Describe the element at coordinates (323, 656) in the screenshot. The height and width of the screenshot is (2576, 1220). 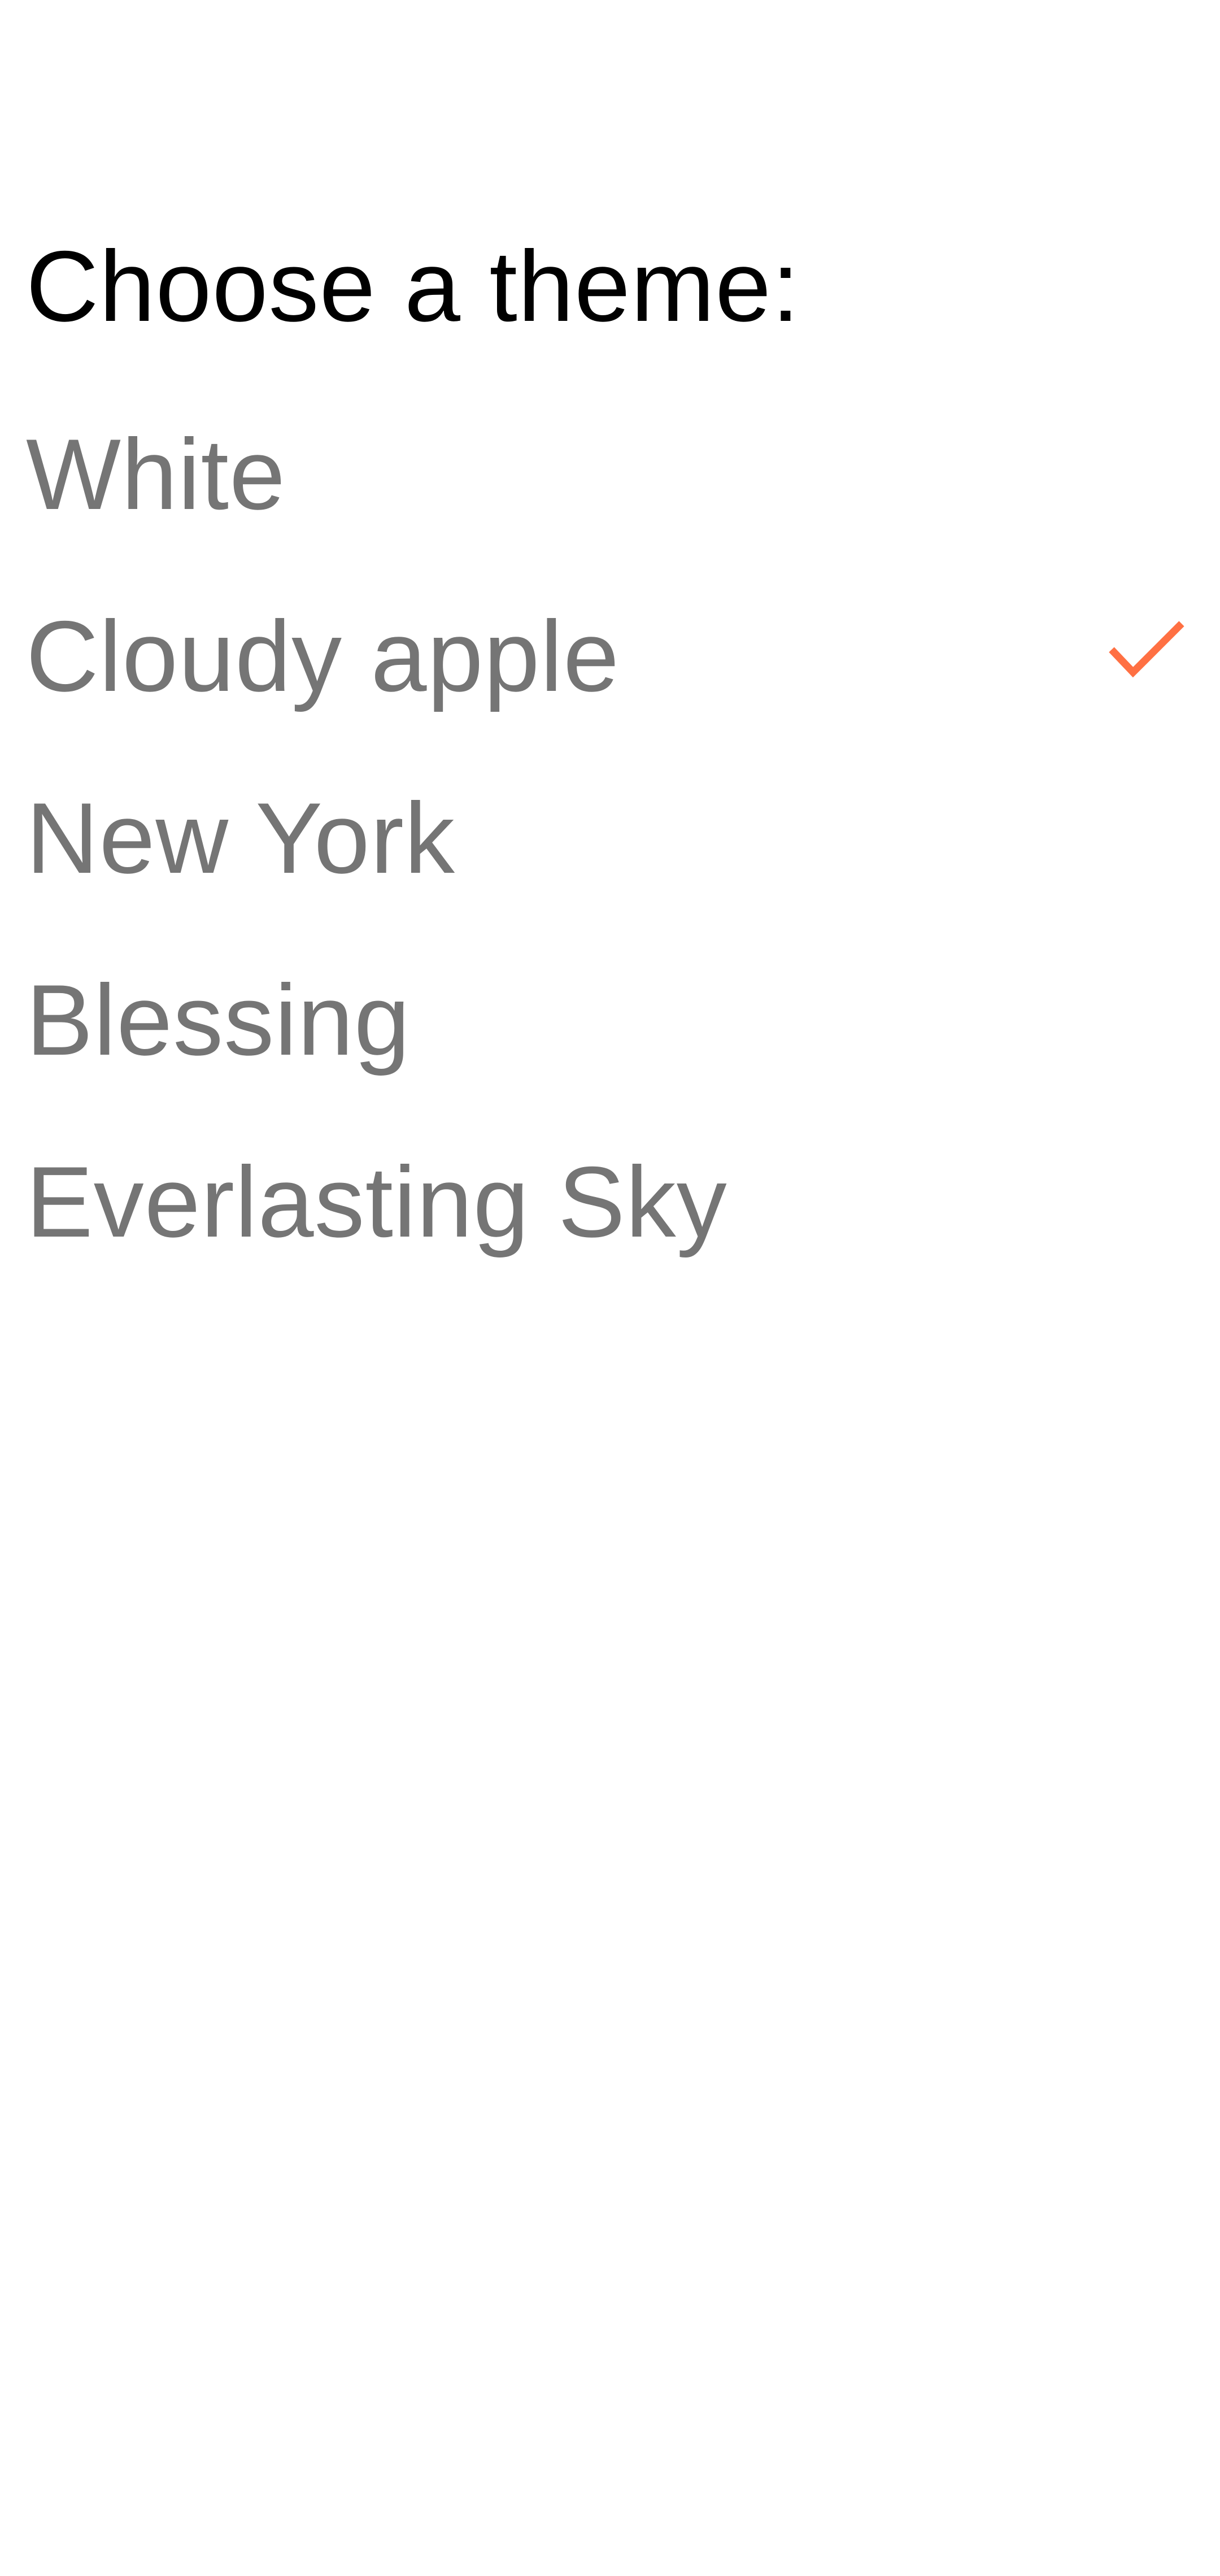
I see `theme-option-label: Cloudy apple` at that location.